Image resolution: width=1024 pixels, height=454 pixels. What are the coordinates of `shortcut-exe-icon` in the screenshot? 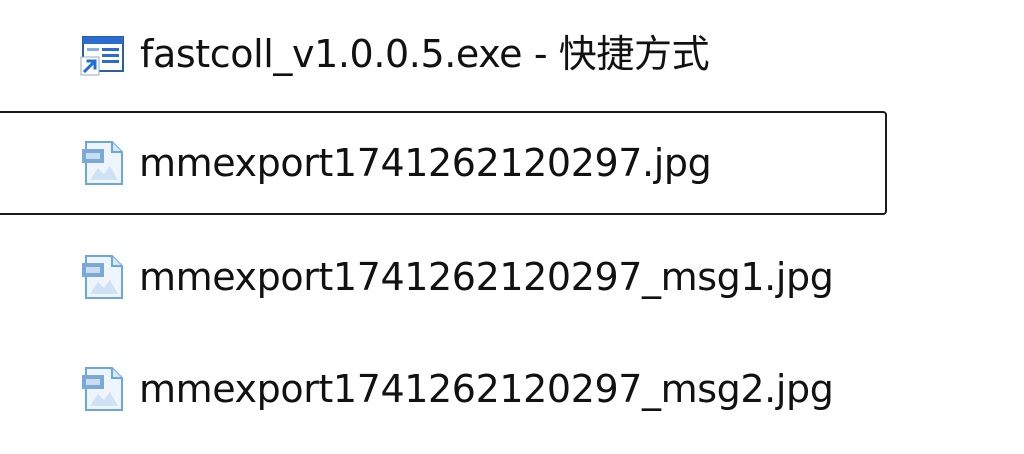 It's located at (102, 56).